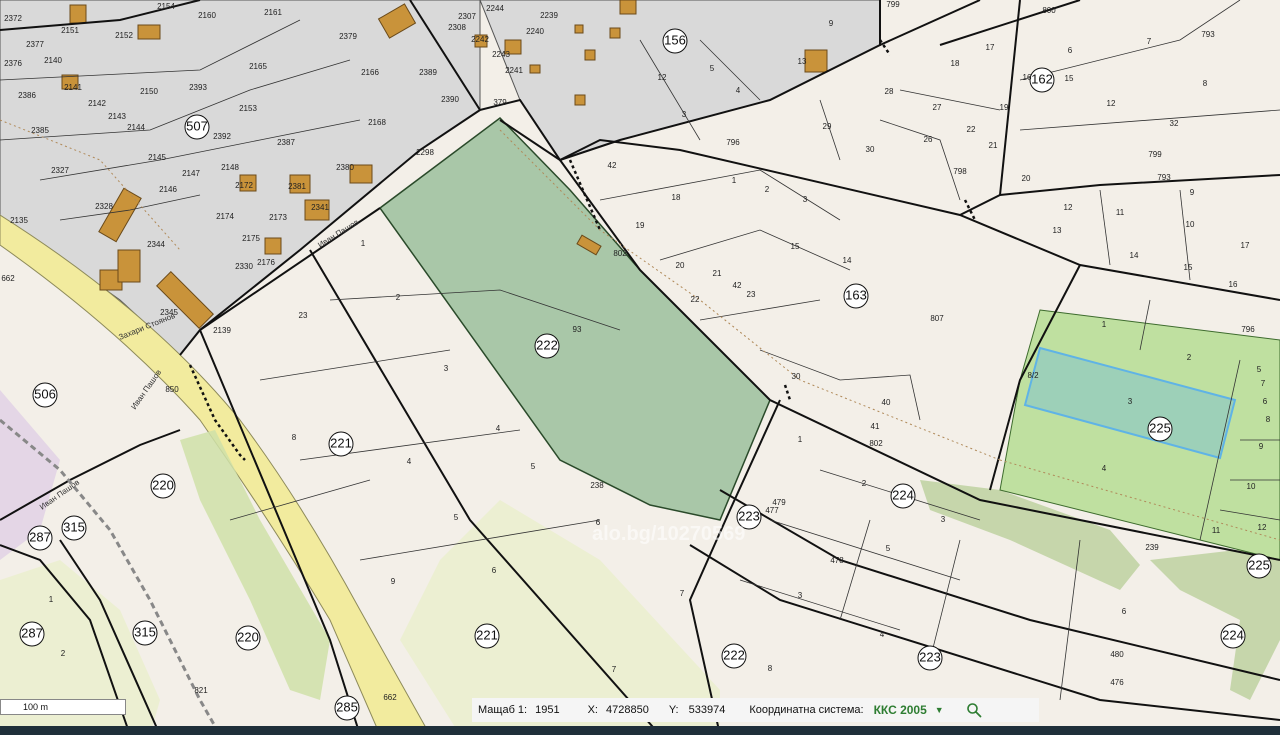 This screenshot has height=735, width=1280. I want to click on block-163: 163, so click(856, 296).